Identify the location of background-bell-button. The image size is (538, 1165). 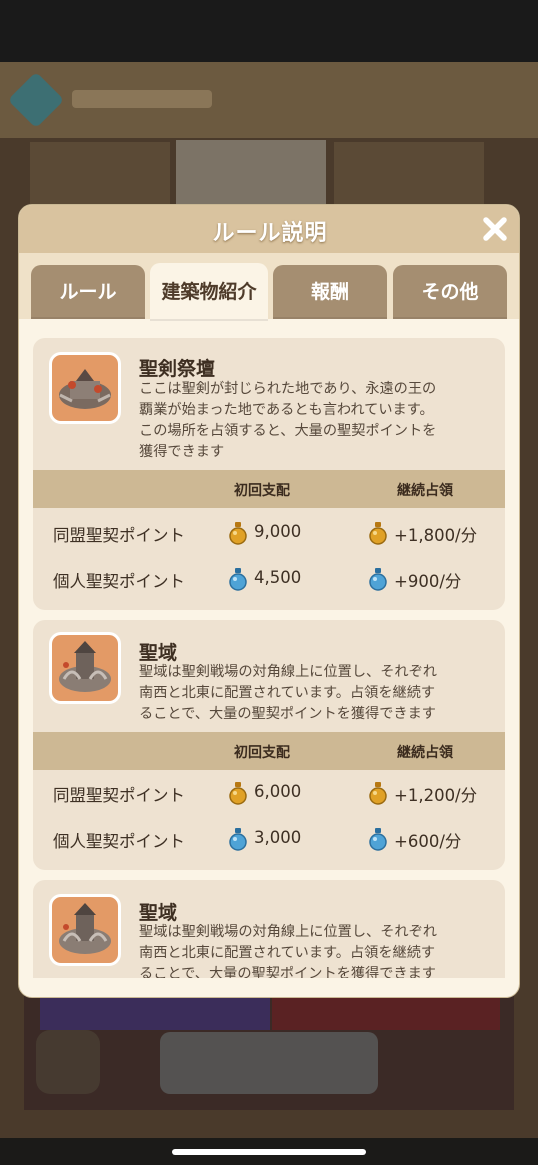
(68, 1062).